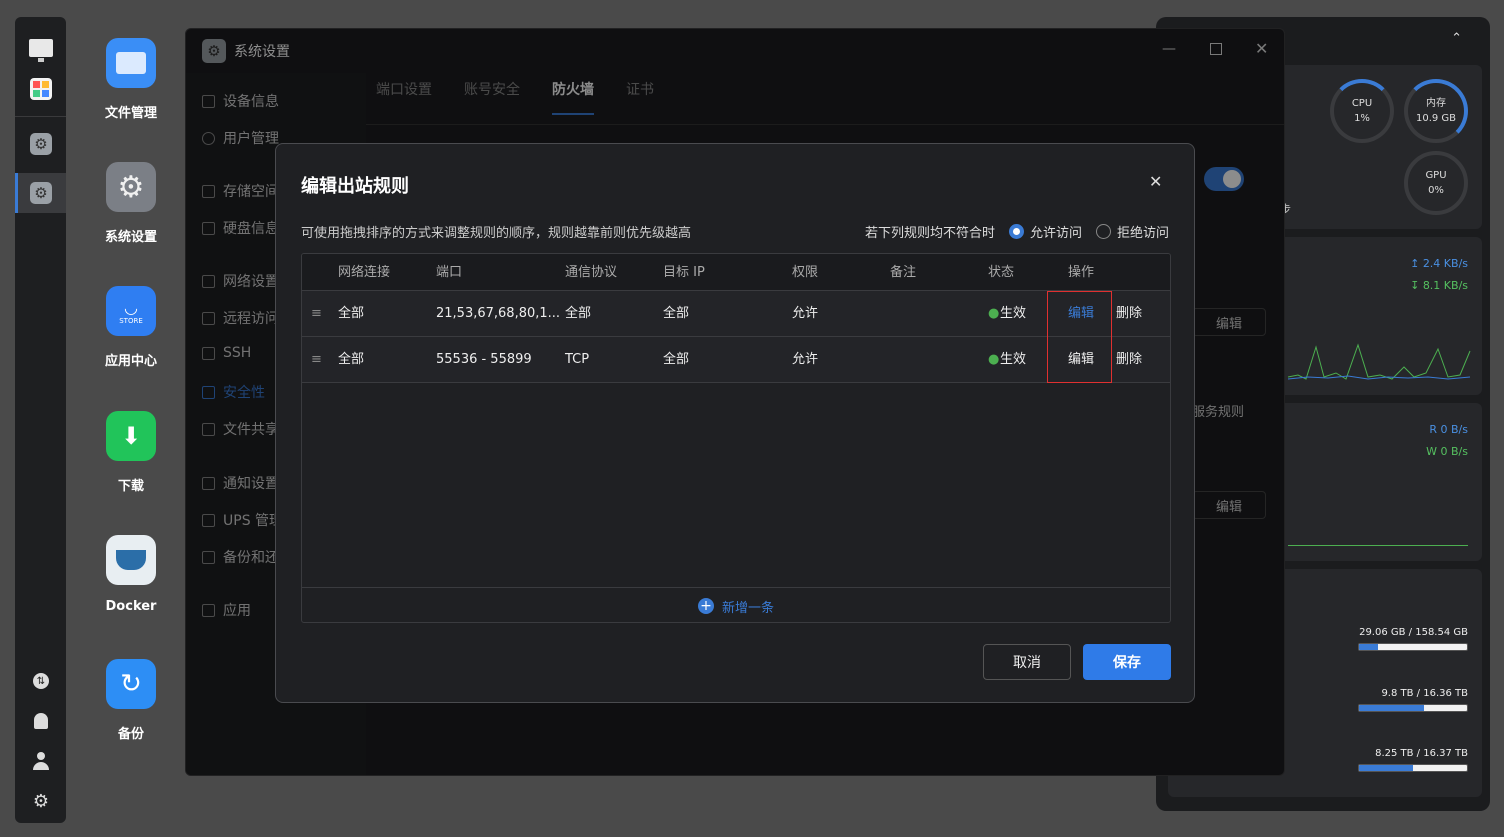  I want to click on add-rule-label: 新增一条, so click(747, 608).